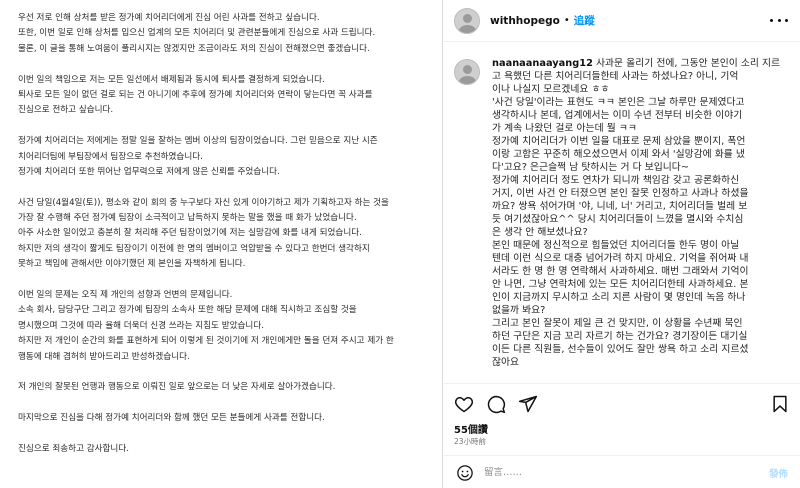  What do you see at coordinates (620, 206) in the screenshot?
I see `comment-line: 까요? 쌍욕 섞어가며 '야, 니네, 너' 거리고, 치어리더들 벌레 보` at bounding box center [620, 206].